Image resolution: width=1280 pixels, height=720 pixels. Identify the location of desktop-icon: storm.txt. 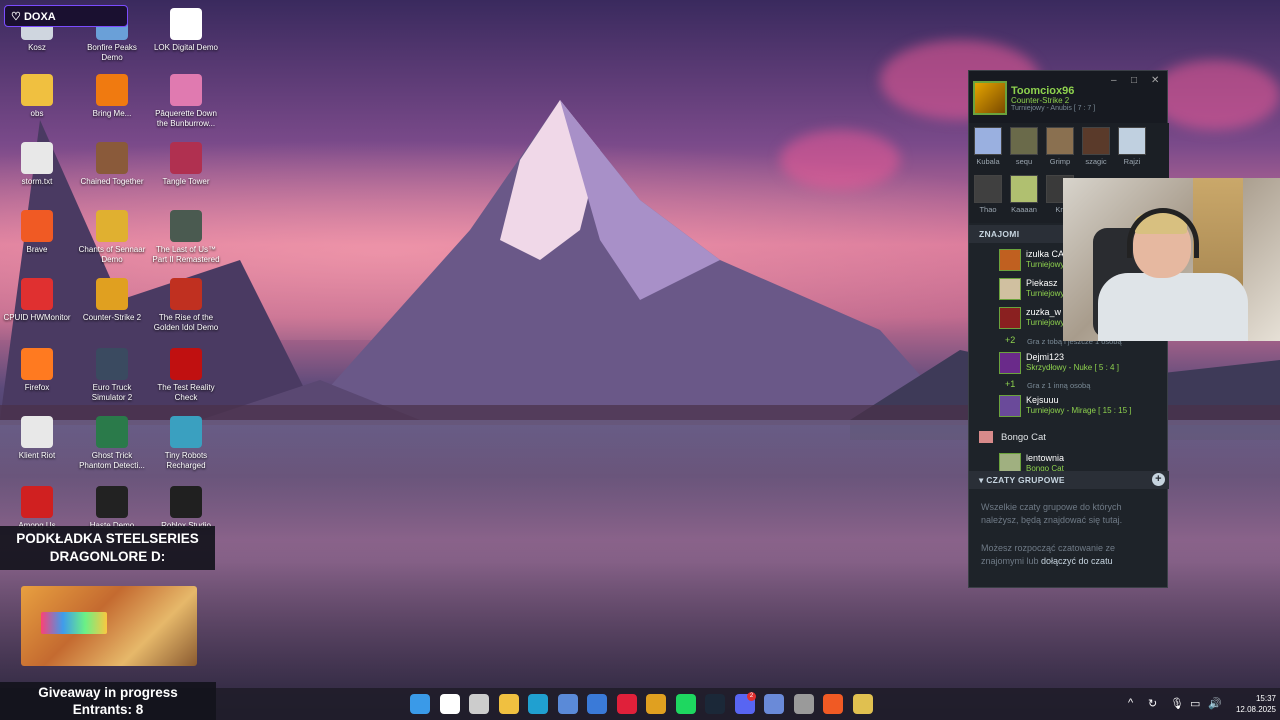
(37, 164).